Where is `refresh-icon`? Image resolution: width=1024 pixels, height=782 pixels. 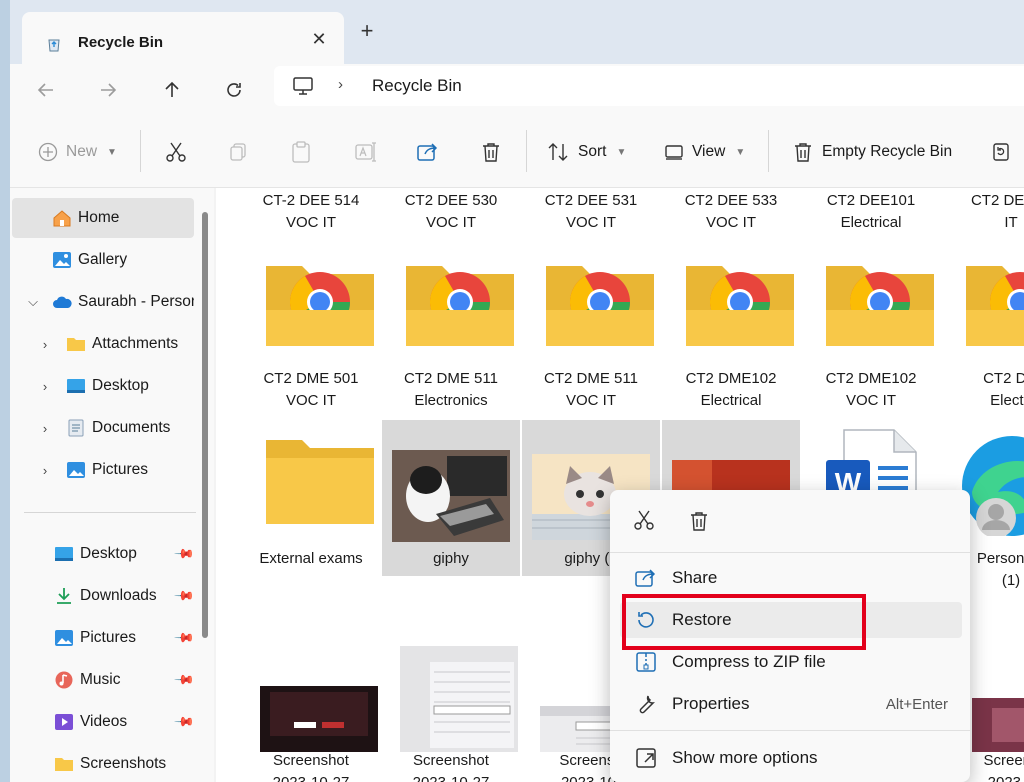
refresh-icon is located at coordinates (234, 90).